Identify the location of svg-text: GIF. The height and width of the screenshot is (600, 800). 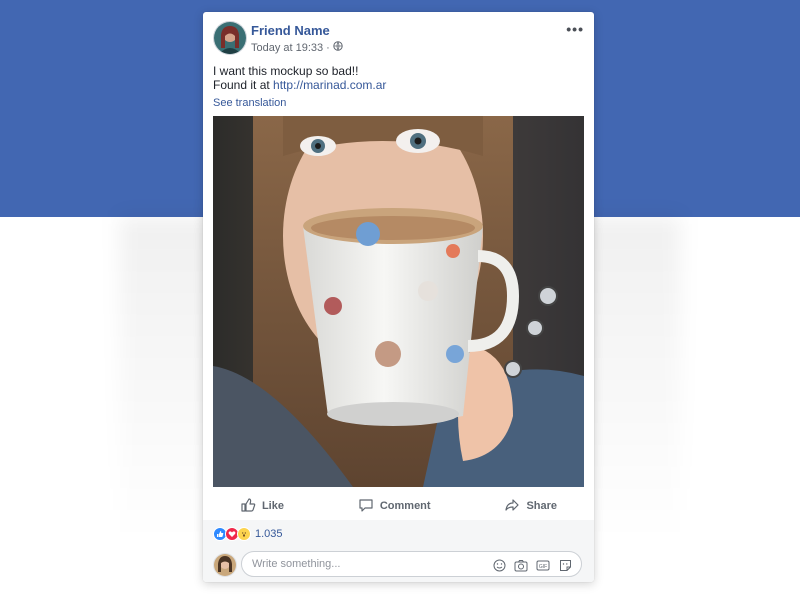
(543, 567).